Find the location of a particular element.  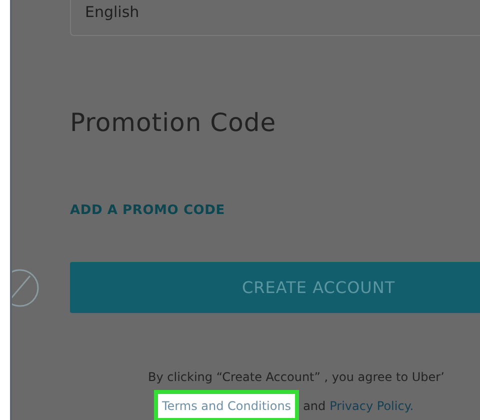

terms-link: Terms and Conditions is located at coordinates (227, 405).